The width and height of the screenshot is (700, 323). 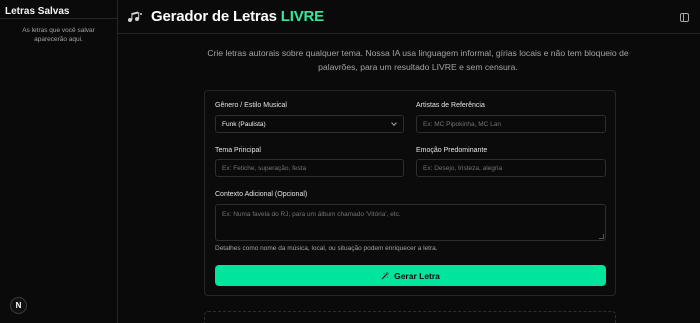 I want to click on magic-wand-icon, so click(x=385, y=275).